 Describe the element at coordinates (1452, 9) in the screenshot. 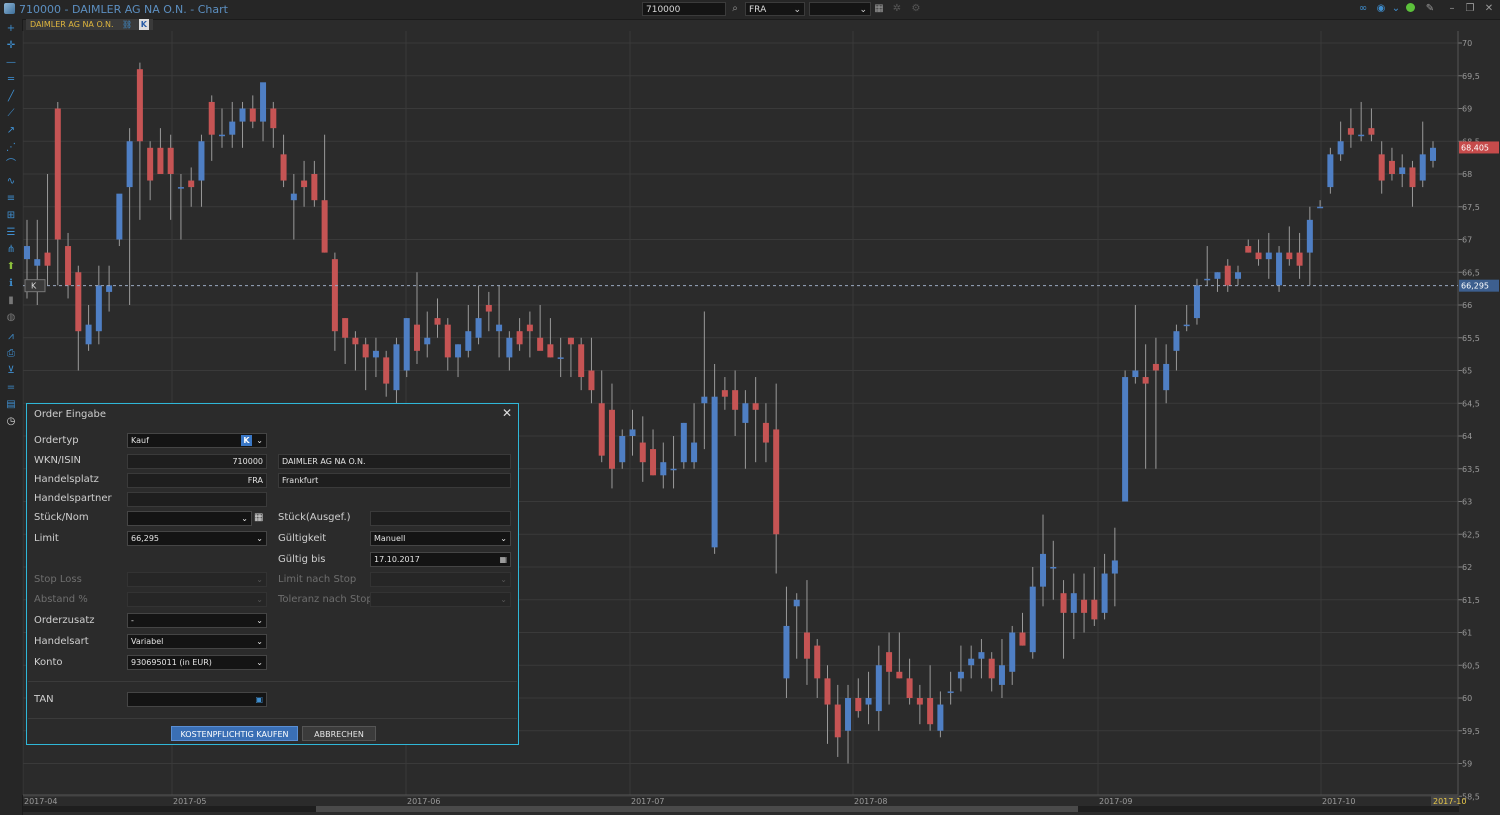

I see `minimize-icon: –` at that location.